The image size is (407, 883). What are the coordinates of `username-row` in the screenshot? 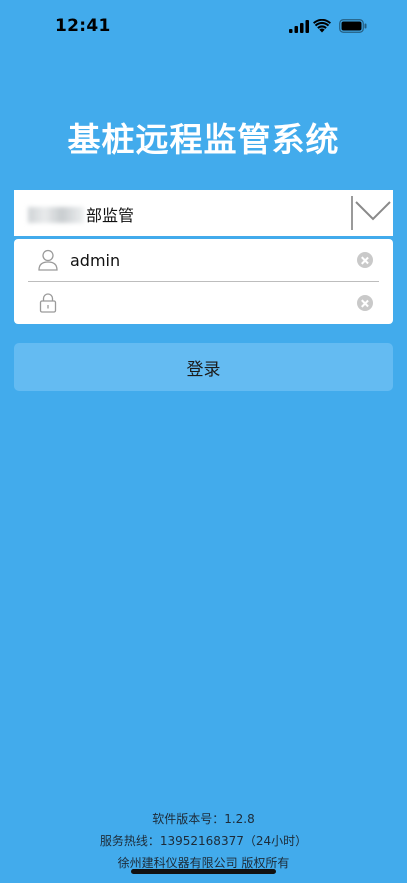 It's located at (203, 260).